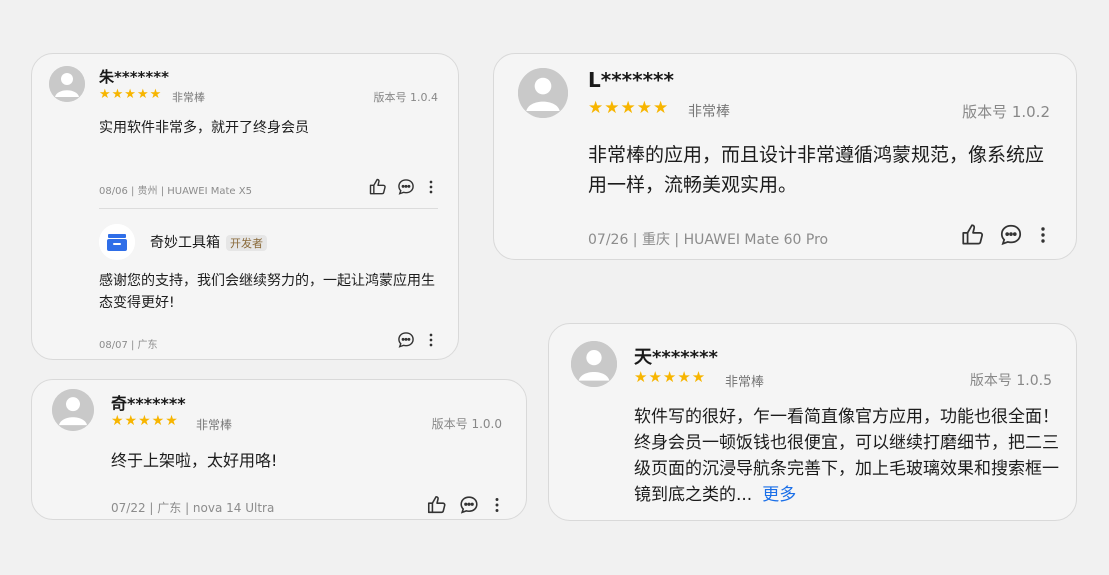 The height and width of the screenshot is (575, 1109). What do you see at coordinates (194, 460) in the screenshot?
I see `review-text: 终于上架啦，太好用咯!` at bounding box center [194, 460].